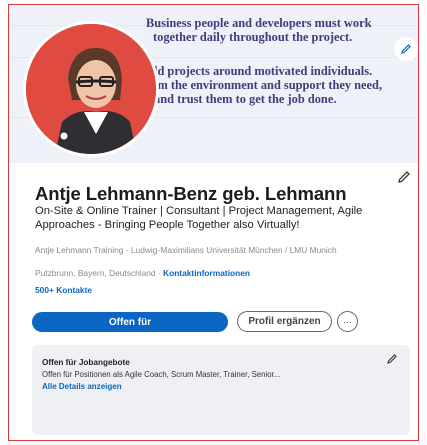 This screenshot has height=445, width=427. Describe the element at coordinates (63, 290) in the screenshot. I see `connections-link: 500+ Kontakte` at that location.